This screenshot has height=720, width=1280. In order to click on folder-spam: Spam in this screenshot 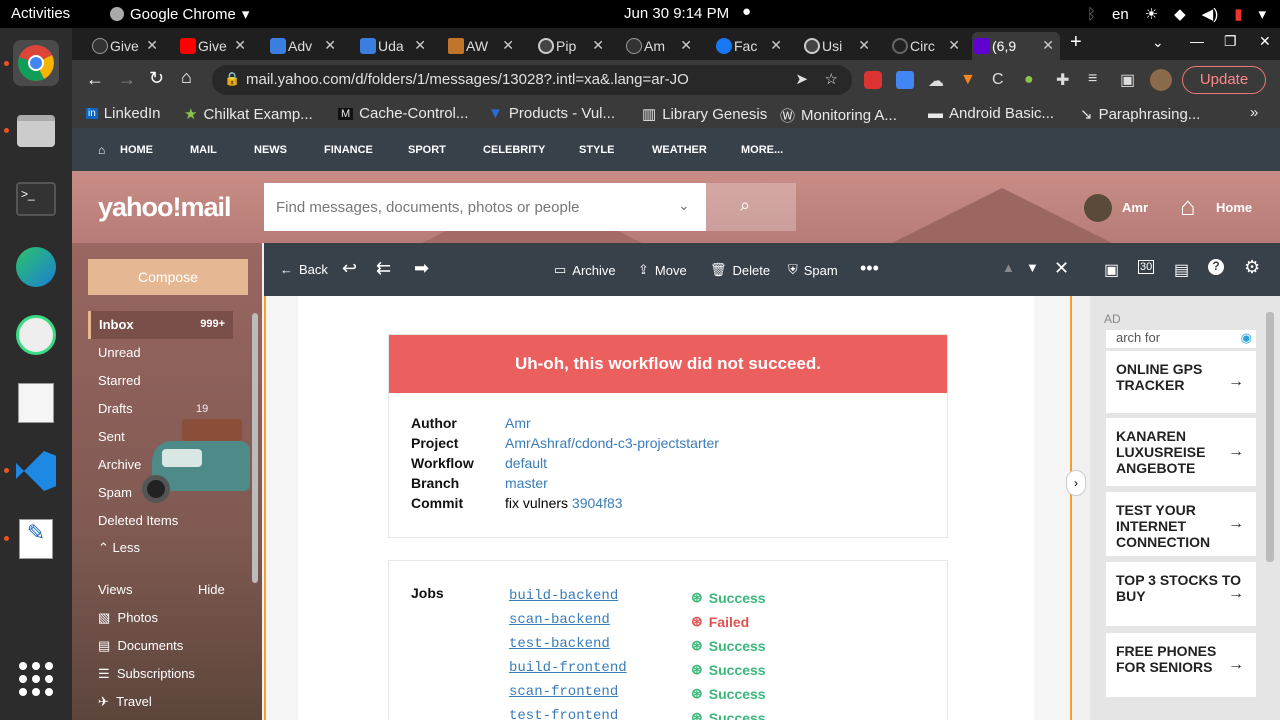, I will do `click(115, 492)`.